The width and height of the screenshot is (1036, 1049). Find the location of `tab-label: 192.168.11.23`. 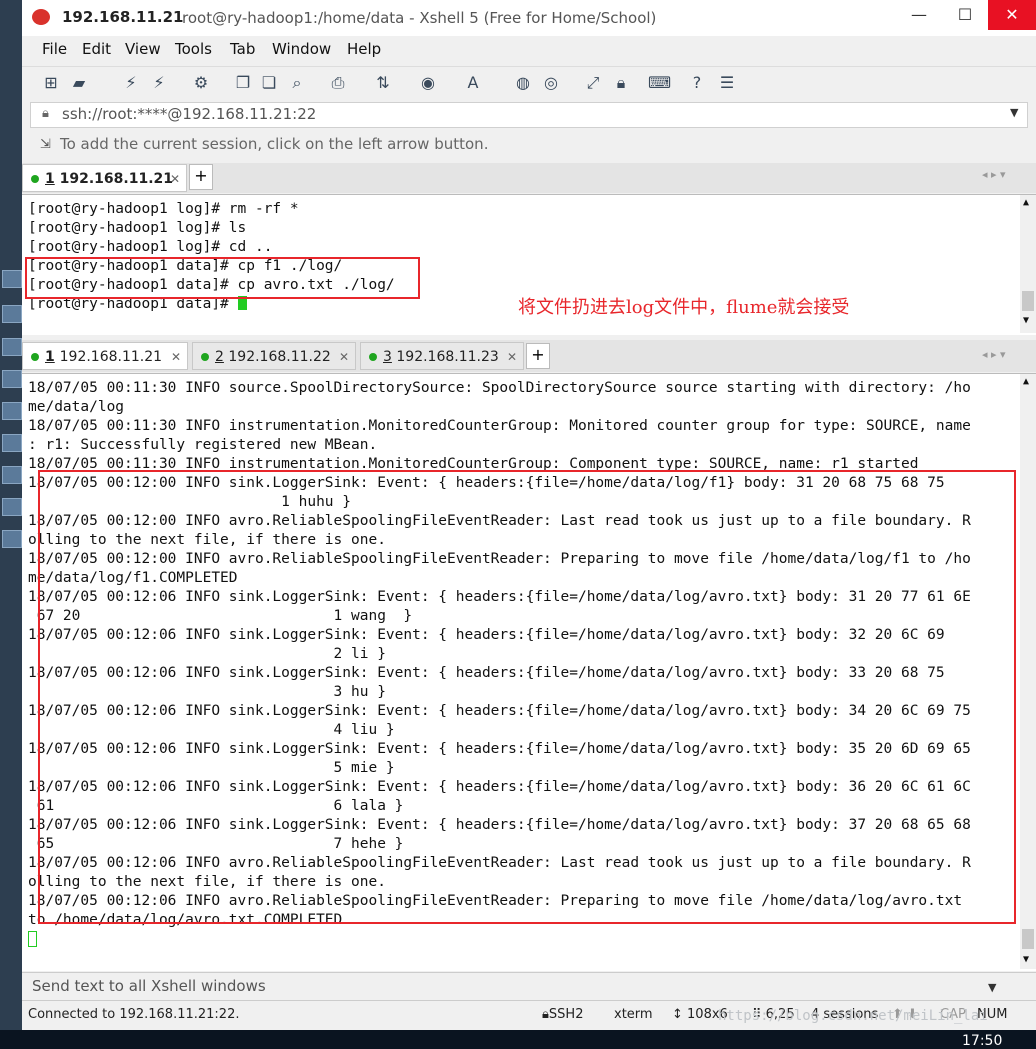

tab-label: 192.168.11.23 is located at coordinates (447, 357).